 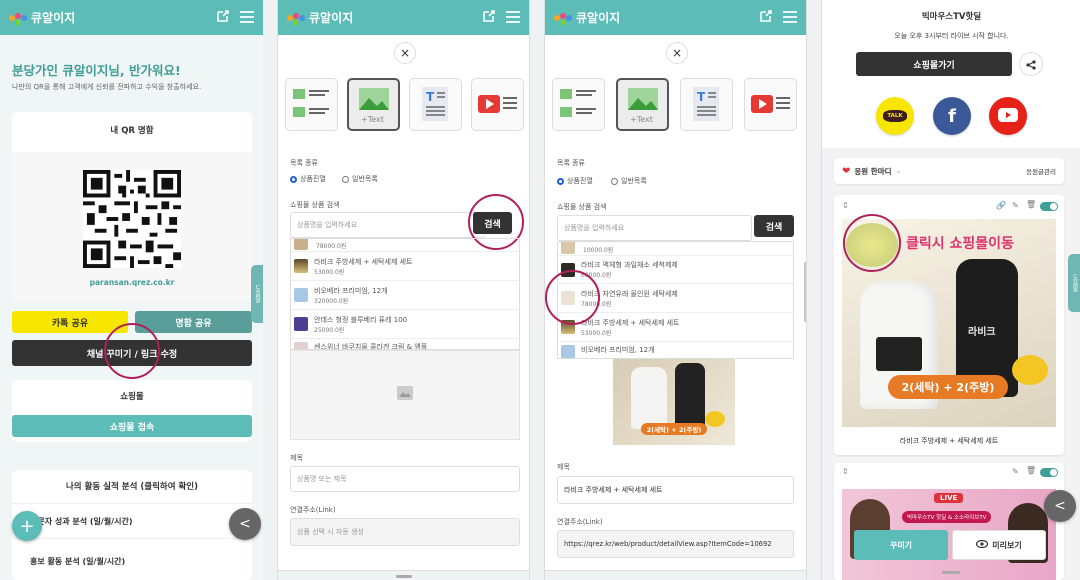 I want to click on product-price: 320000.0원, so click(x=331, y=301).